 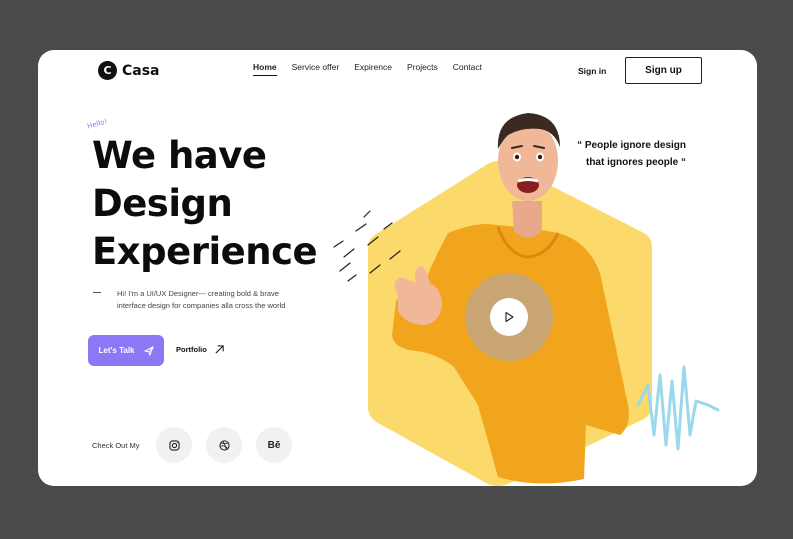 I want to click on logo-mark: C, so click(x=107, y=70).